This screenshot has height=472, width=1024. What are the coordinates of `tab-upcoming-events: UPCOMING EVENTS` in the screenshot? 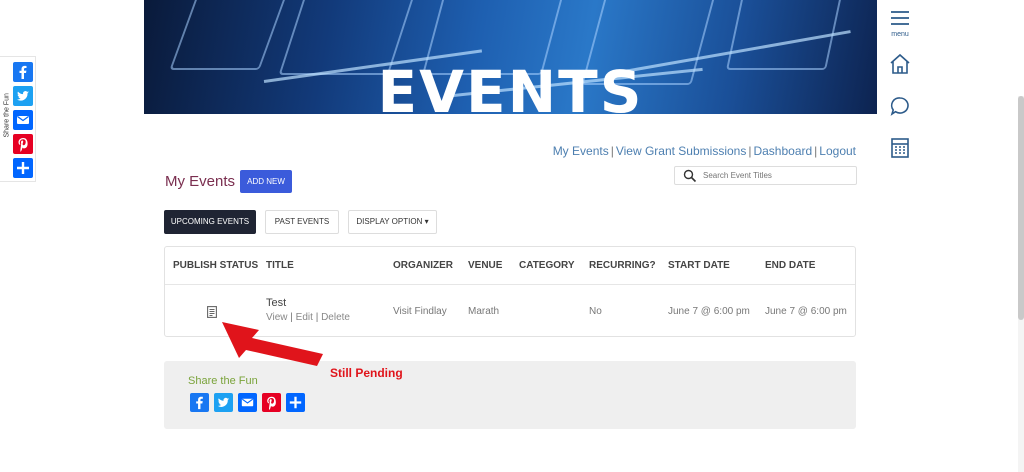 It's located at (210, 222).